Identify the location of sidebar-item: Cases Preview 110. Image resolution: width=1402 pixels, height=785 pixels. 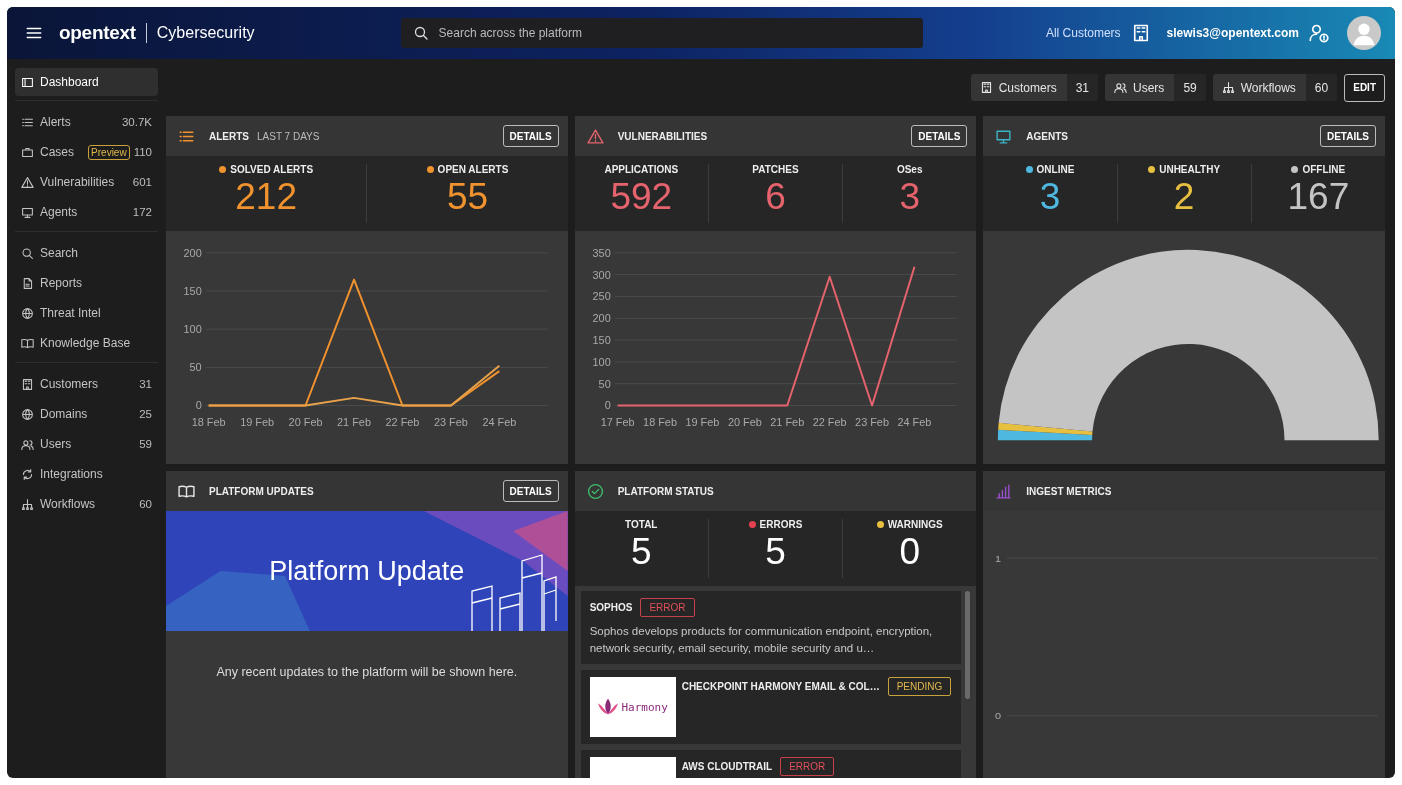
(86, 152).